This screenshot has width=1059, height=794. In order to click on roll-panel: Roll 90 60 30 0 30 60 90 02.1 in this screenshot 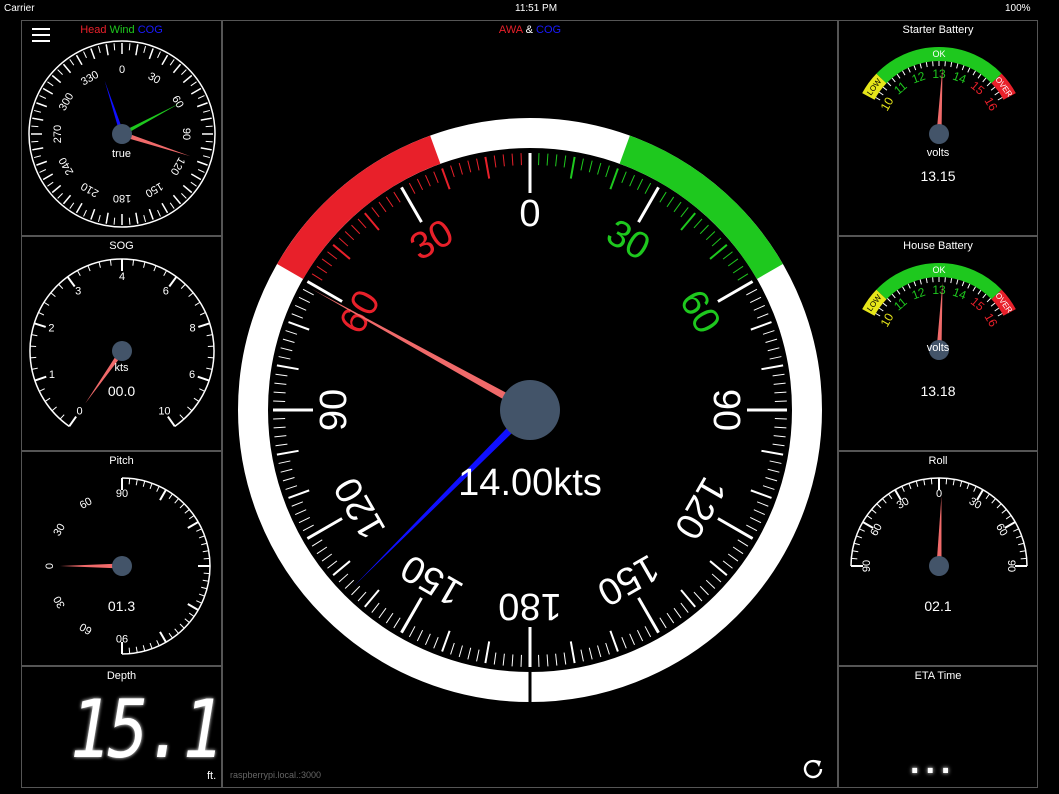, I will do `click(938, 558)`.